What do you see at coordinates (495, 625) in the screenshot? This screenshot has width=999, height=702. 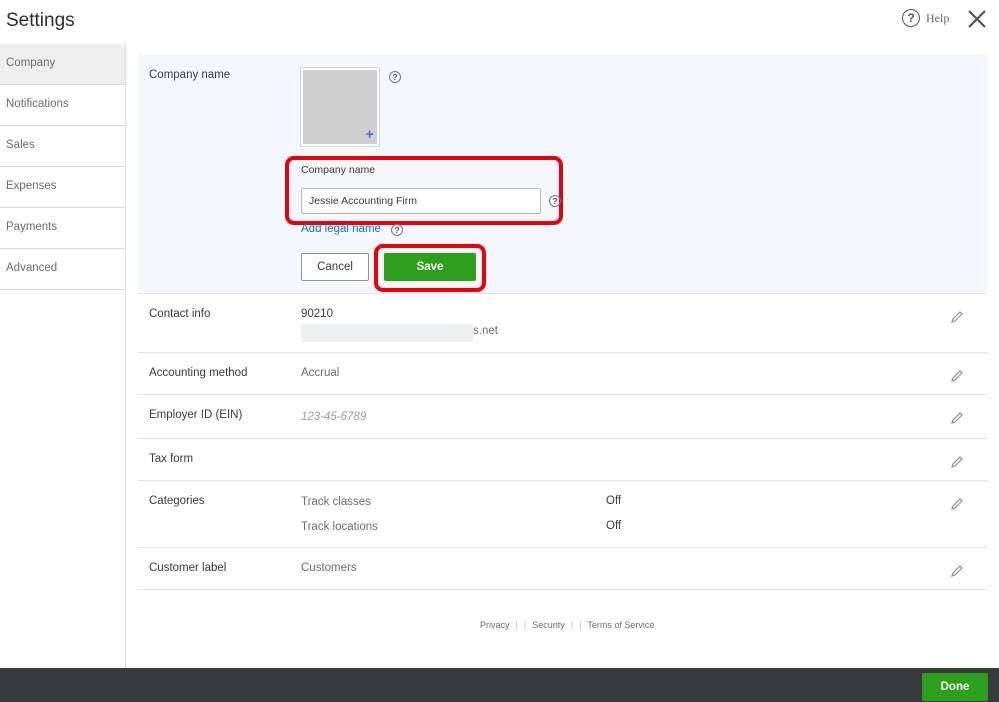 I see `privacy-link: Privacy` at bounding box center [495, 625].